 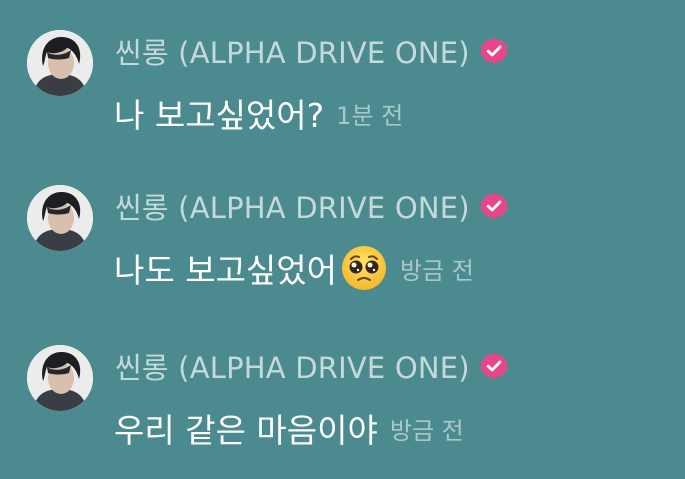 I want to click on timestamp: 1분 전, so click(x=370, y=115).